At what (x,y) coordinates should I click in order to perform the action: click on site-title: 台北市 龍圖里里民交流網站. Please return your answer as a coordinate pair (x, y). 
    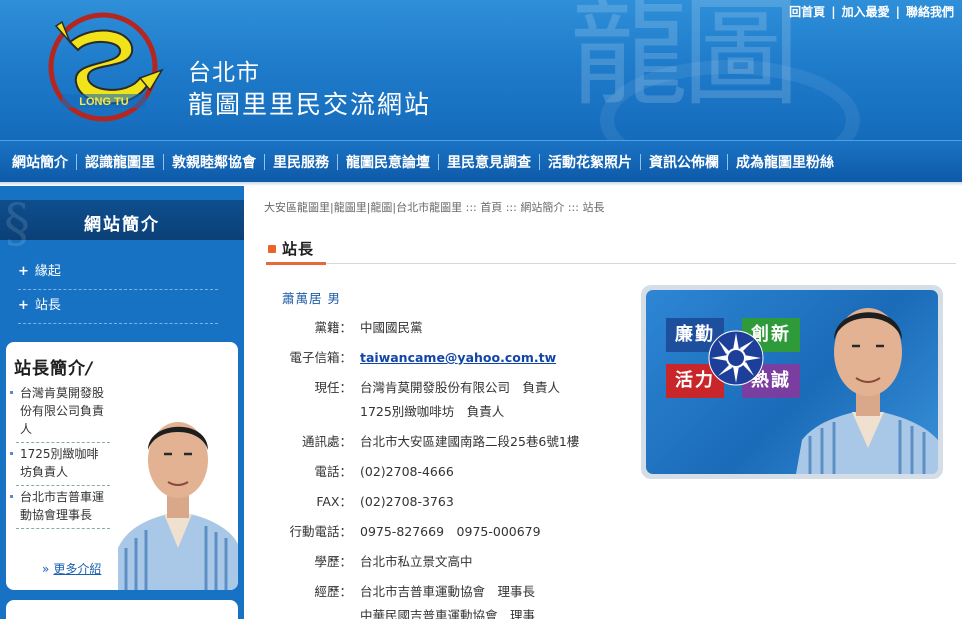
    Looking at the image, I should click on (309, 90).